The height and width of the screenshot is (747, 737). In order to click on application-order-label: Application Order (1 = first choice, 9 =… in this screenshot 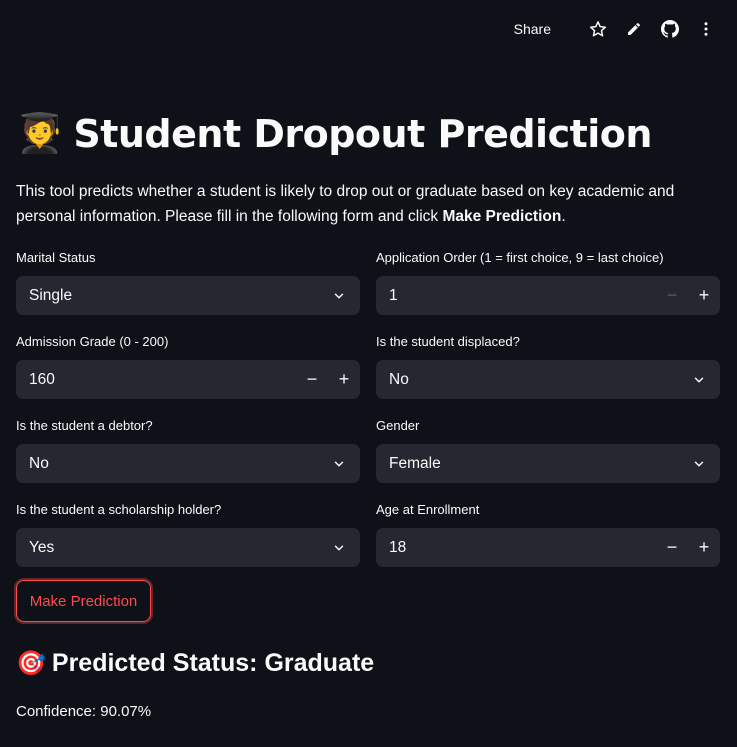, I will do `click(520, 257)`.